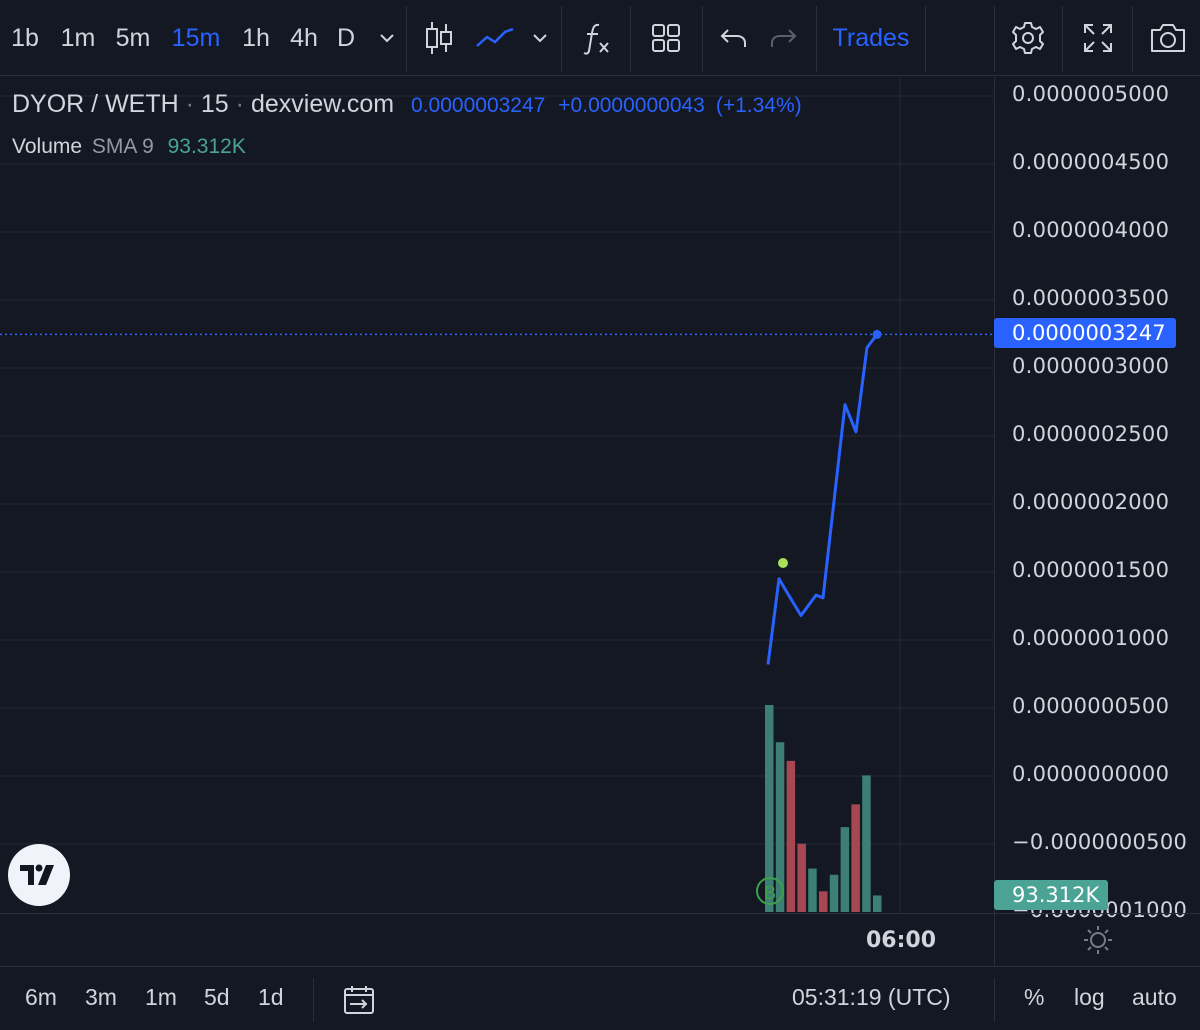 This screenshot has height=1030, width=1200. What do you see at coordinates (994, 940) in the screenshot?
I see `axis-divider` at bounding box center [994, 940].